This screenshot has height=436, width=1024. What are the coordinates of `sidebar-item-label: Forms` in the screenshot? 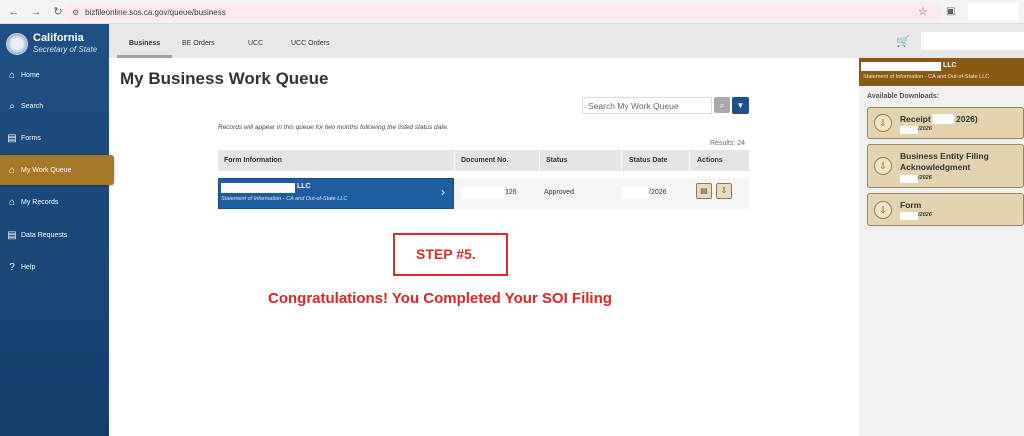 It's located at (31, 138).